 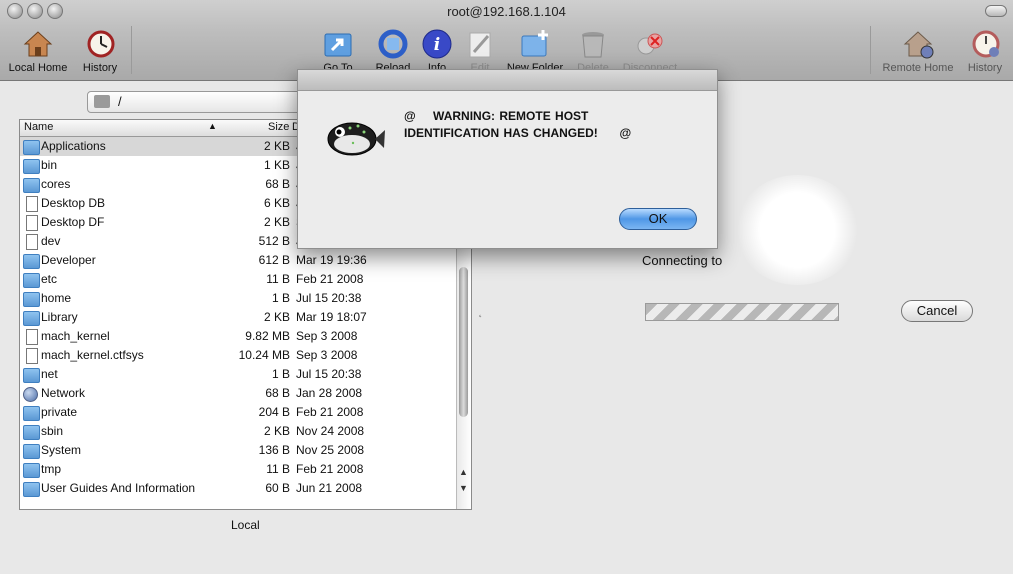 What do you see at coordinates (506, 11) in the screenshot?
I see `window-title: root@192.168.1.104` at bounding box center [506, 11].